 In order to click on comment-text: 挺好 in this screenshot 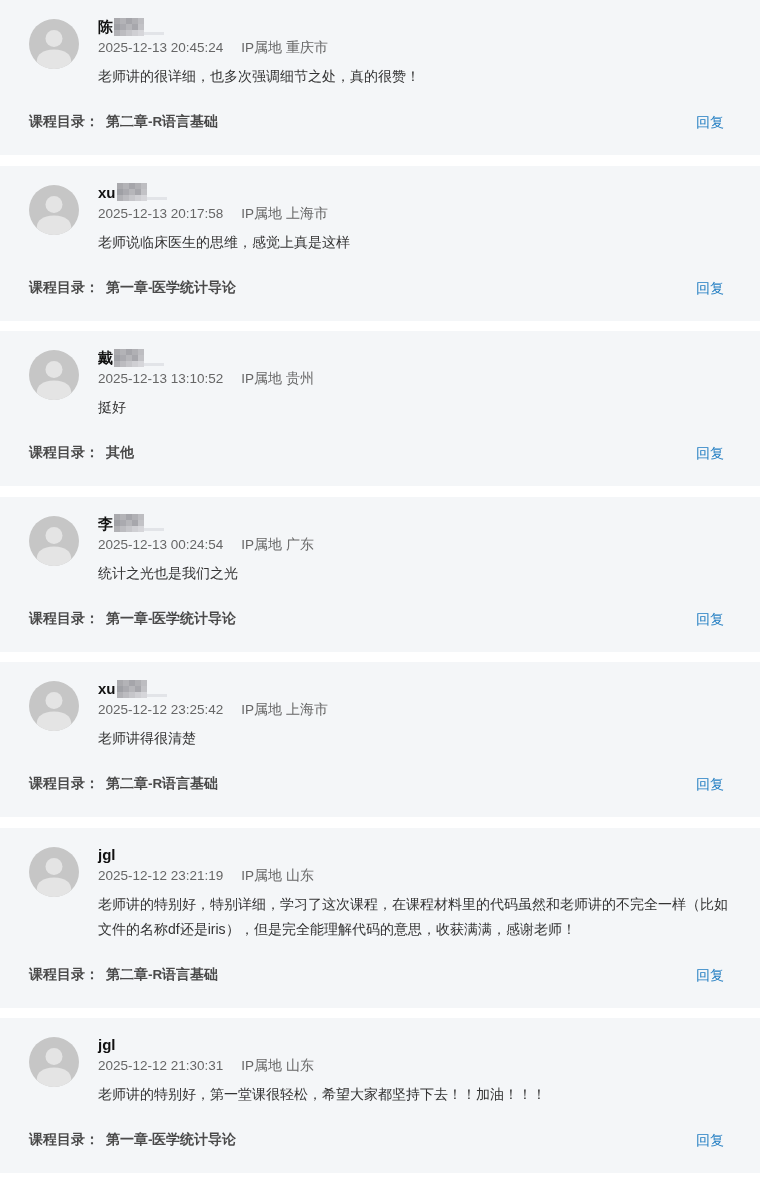, I will do `click(112, 407)`.